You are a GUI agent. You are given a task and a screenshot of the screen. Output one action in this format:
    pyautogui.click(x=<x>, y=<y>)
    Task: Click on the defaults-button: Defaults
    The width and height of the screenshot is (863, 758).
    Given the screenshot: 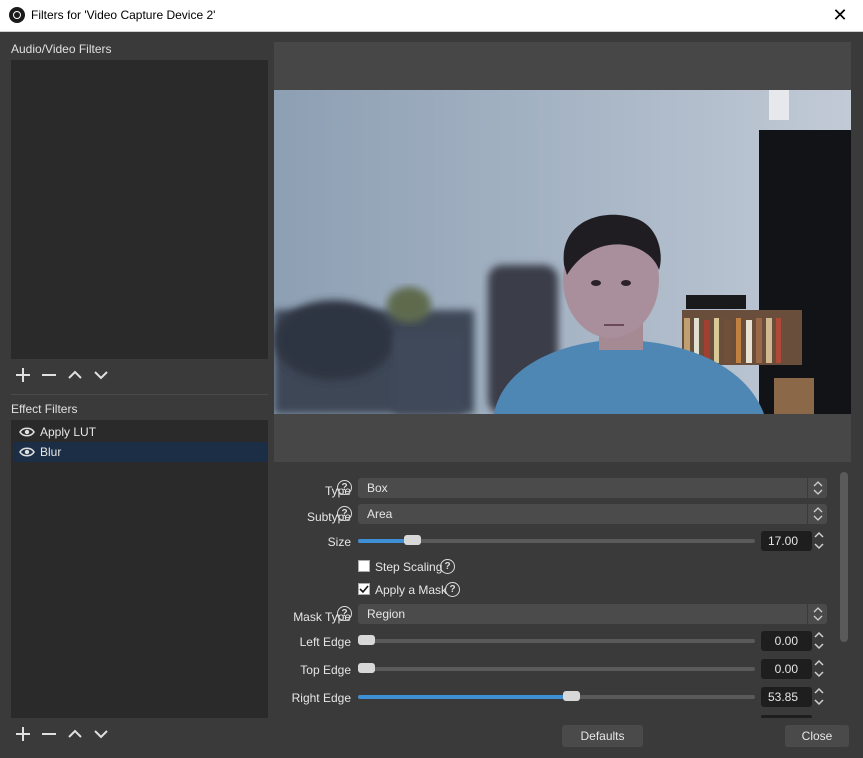 What is the action you would take?
    pyautogui.click(x=602, y=736)
    